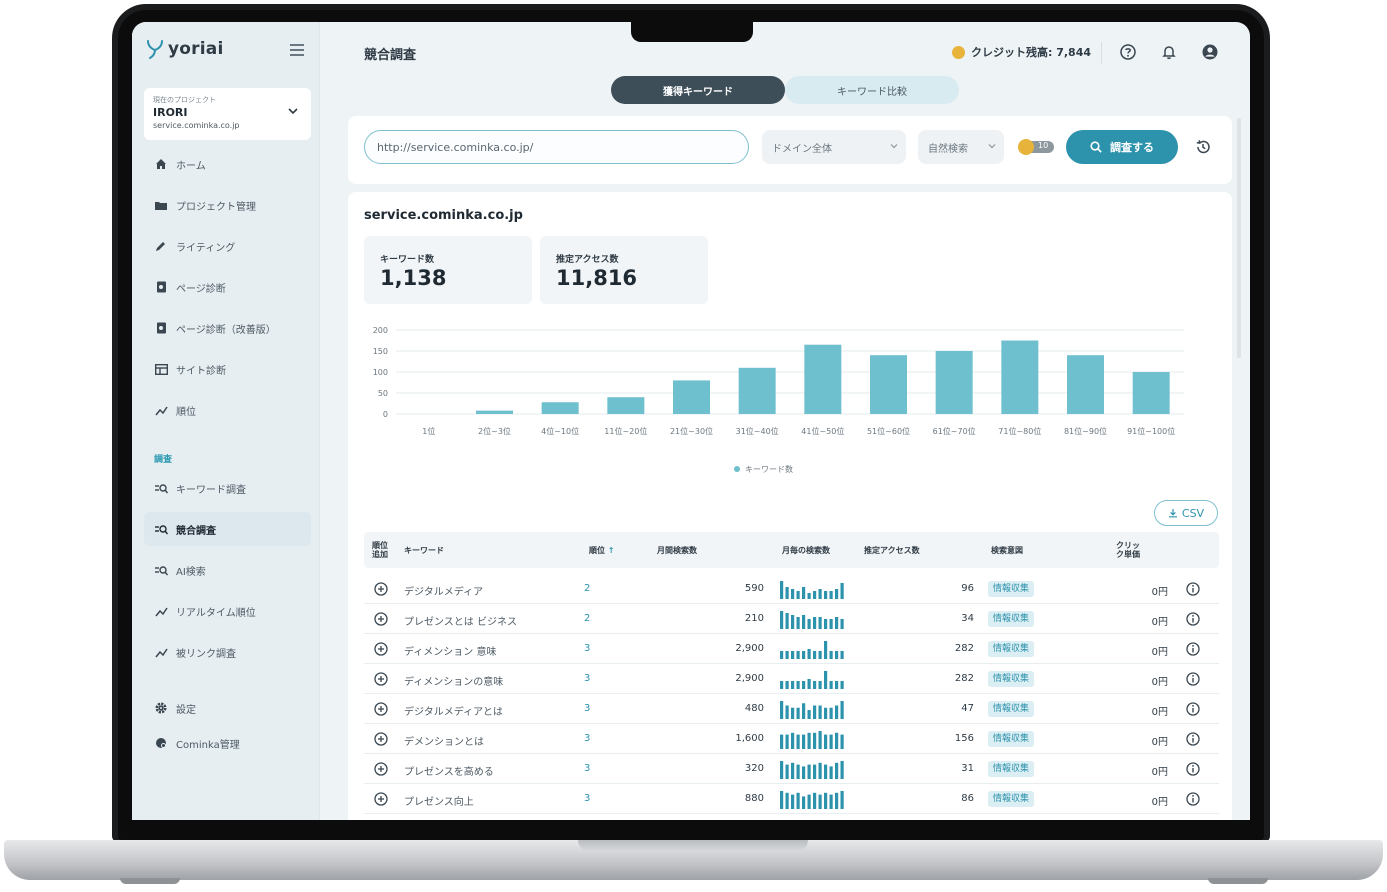 The image size is (1387, 892). Describe the element at coordinates (1203, 147) in the screenshot. I see `history-icon` at that location.